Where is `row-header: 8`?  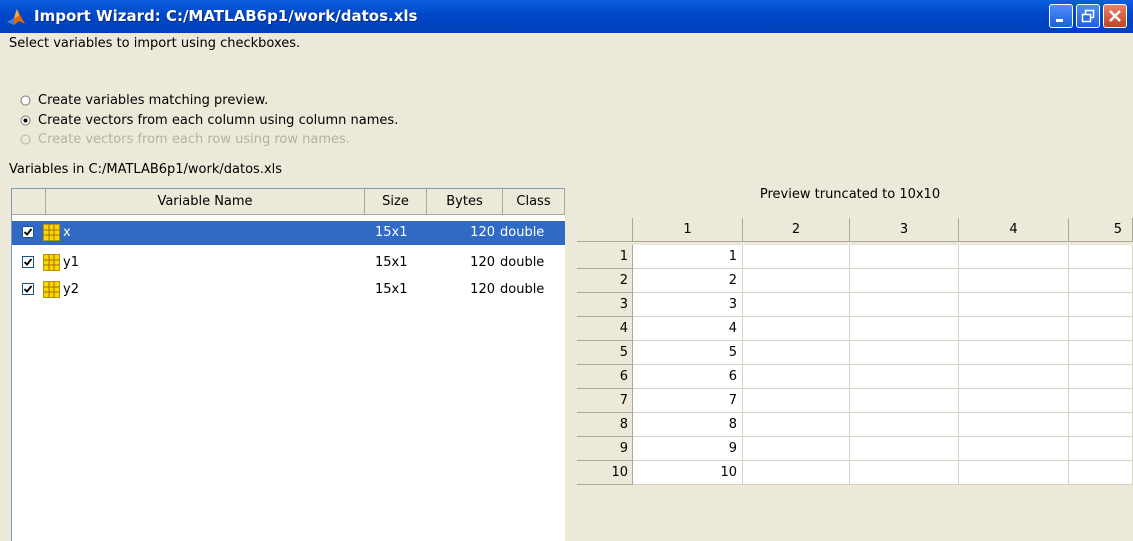 row-header: 8 is located at coordinates (605, 425).